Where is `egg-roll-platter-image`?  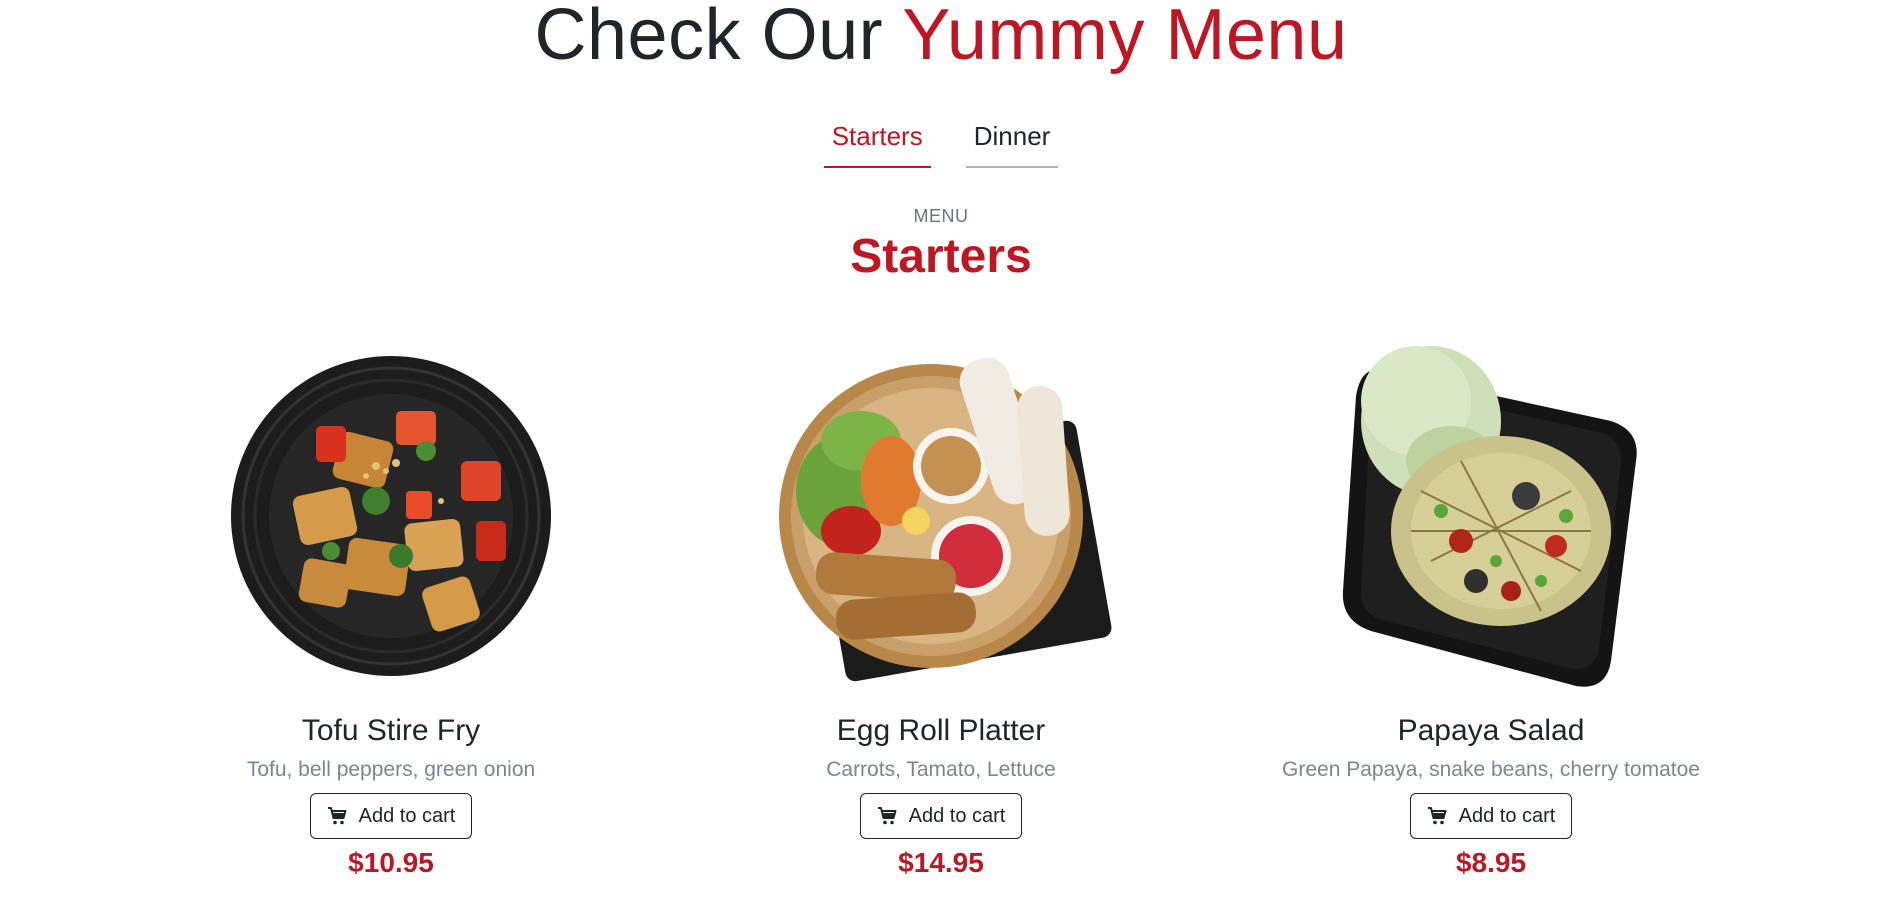
egg-roll-platter-image is located at coordinates (941, 516).